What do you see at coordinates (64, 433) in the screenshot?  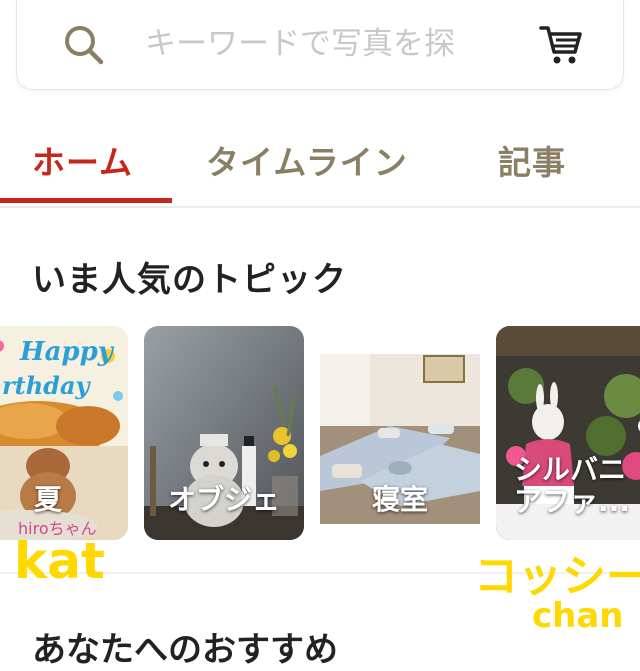 I see `topic-card-summer: Happy rthday hiroちゃん 夏` at bounding box center [64, 433].